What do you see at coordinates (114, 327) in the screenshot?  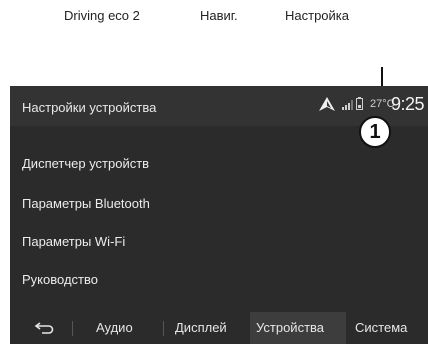 I see `tab-audio: Аудио` at bounding box center [114, 327].